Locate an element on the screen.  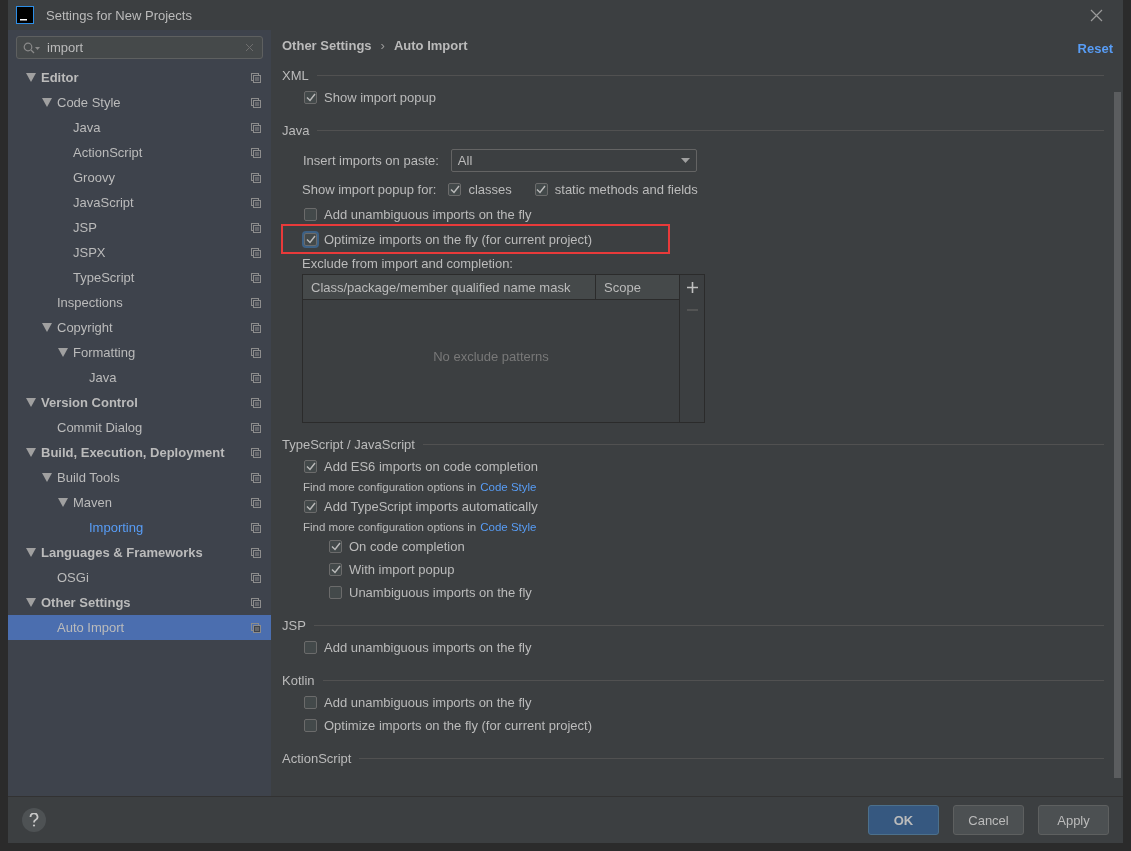
help-icon is located at coordinates (34, 820).